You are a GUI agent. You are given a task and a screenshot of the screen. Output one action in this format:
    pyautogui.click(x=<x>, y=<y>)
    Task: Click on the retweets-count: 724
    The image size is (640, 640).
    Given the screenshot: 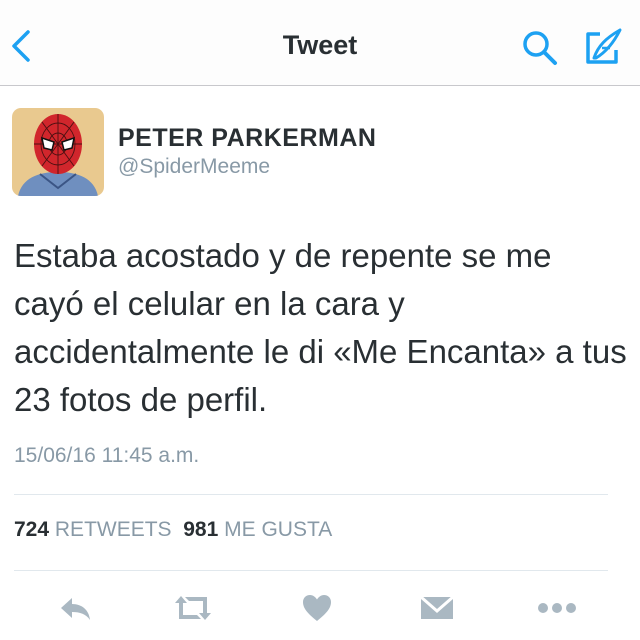 What is the action you would take?
    pyautogui.click(x=32, y=529)
    